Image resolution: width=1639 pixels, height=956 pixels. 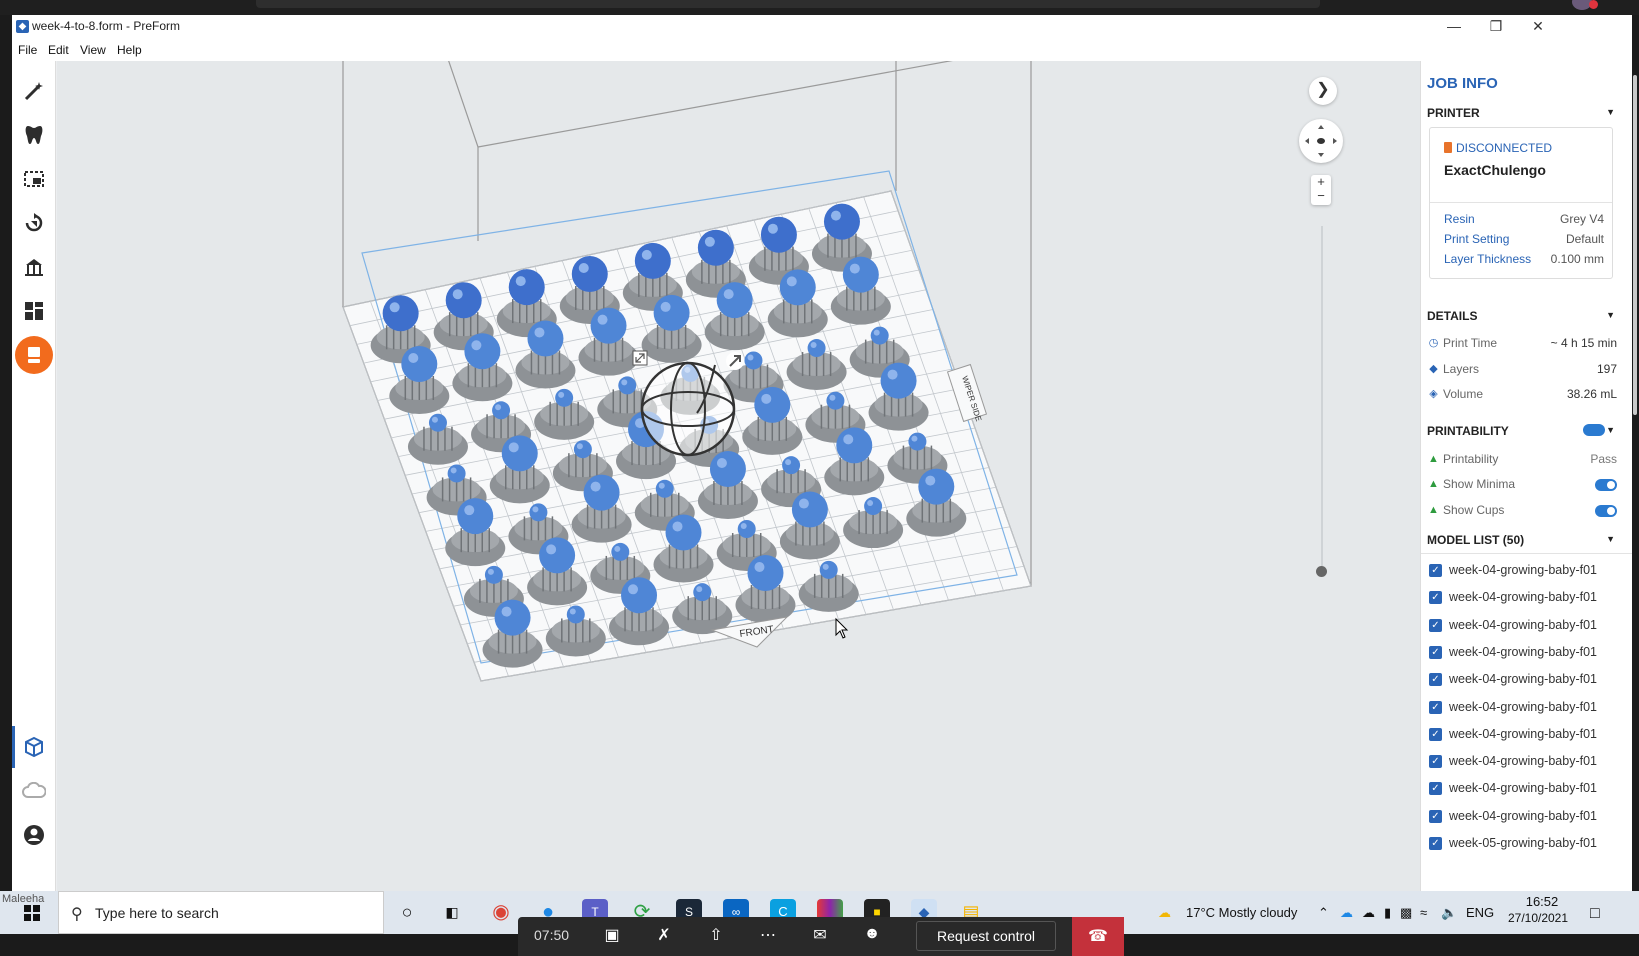 I want to click on cube-view-icon, so click(x=34, y=747).